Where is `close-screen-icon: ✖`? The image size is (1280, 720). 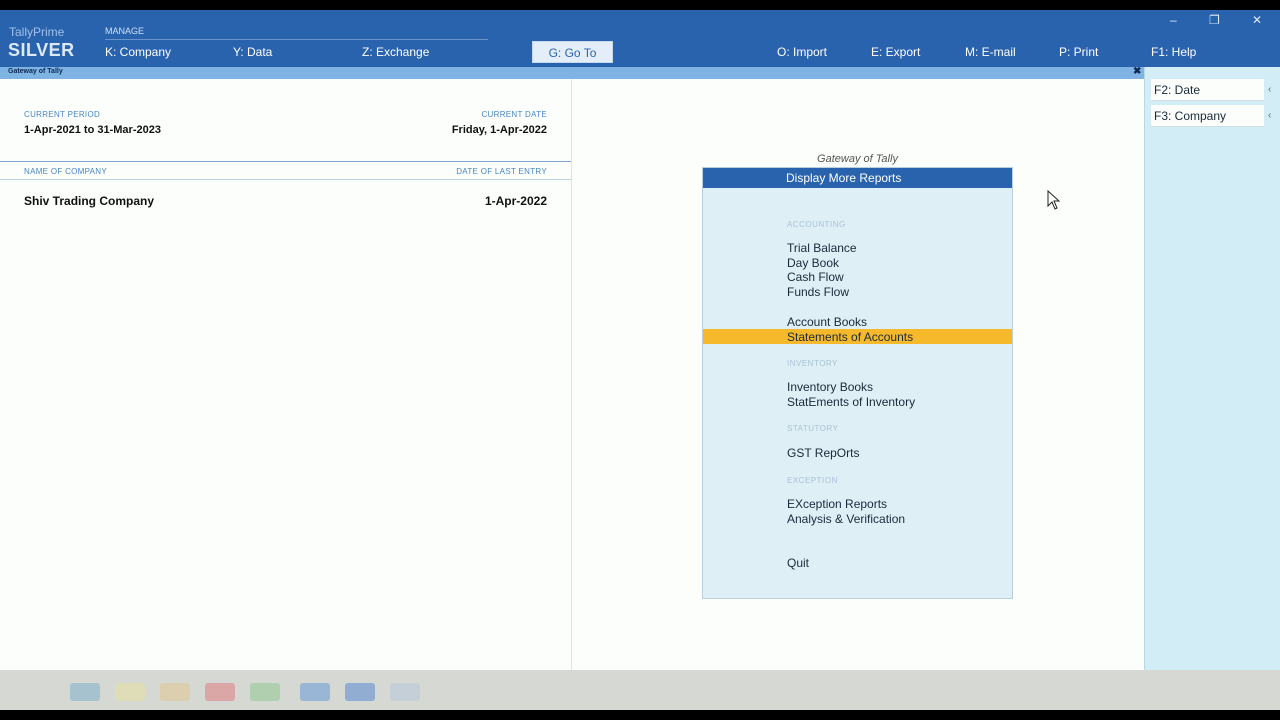 close-screen-icon: ✖ is located at coordinates (1137, 71).